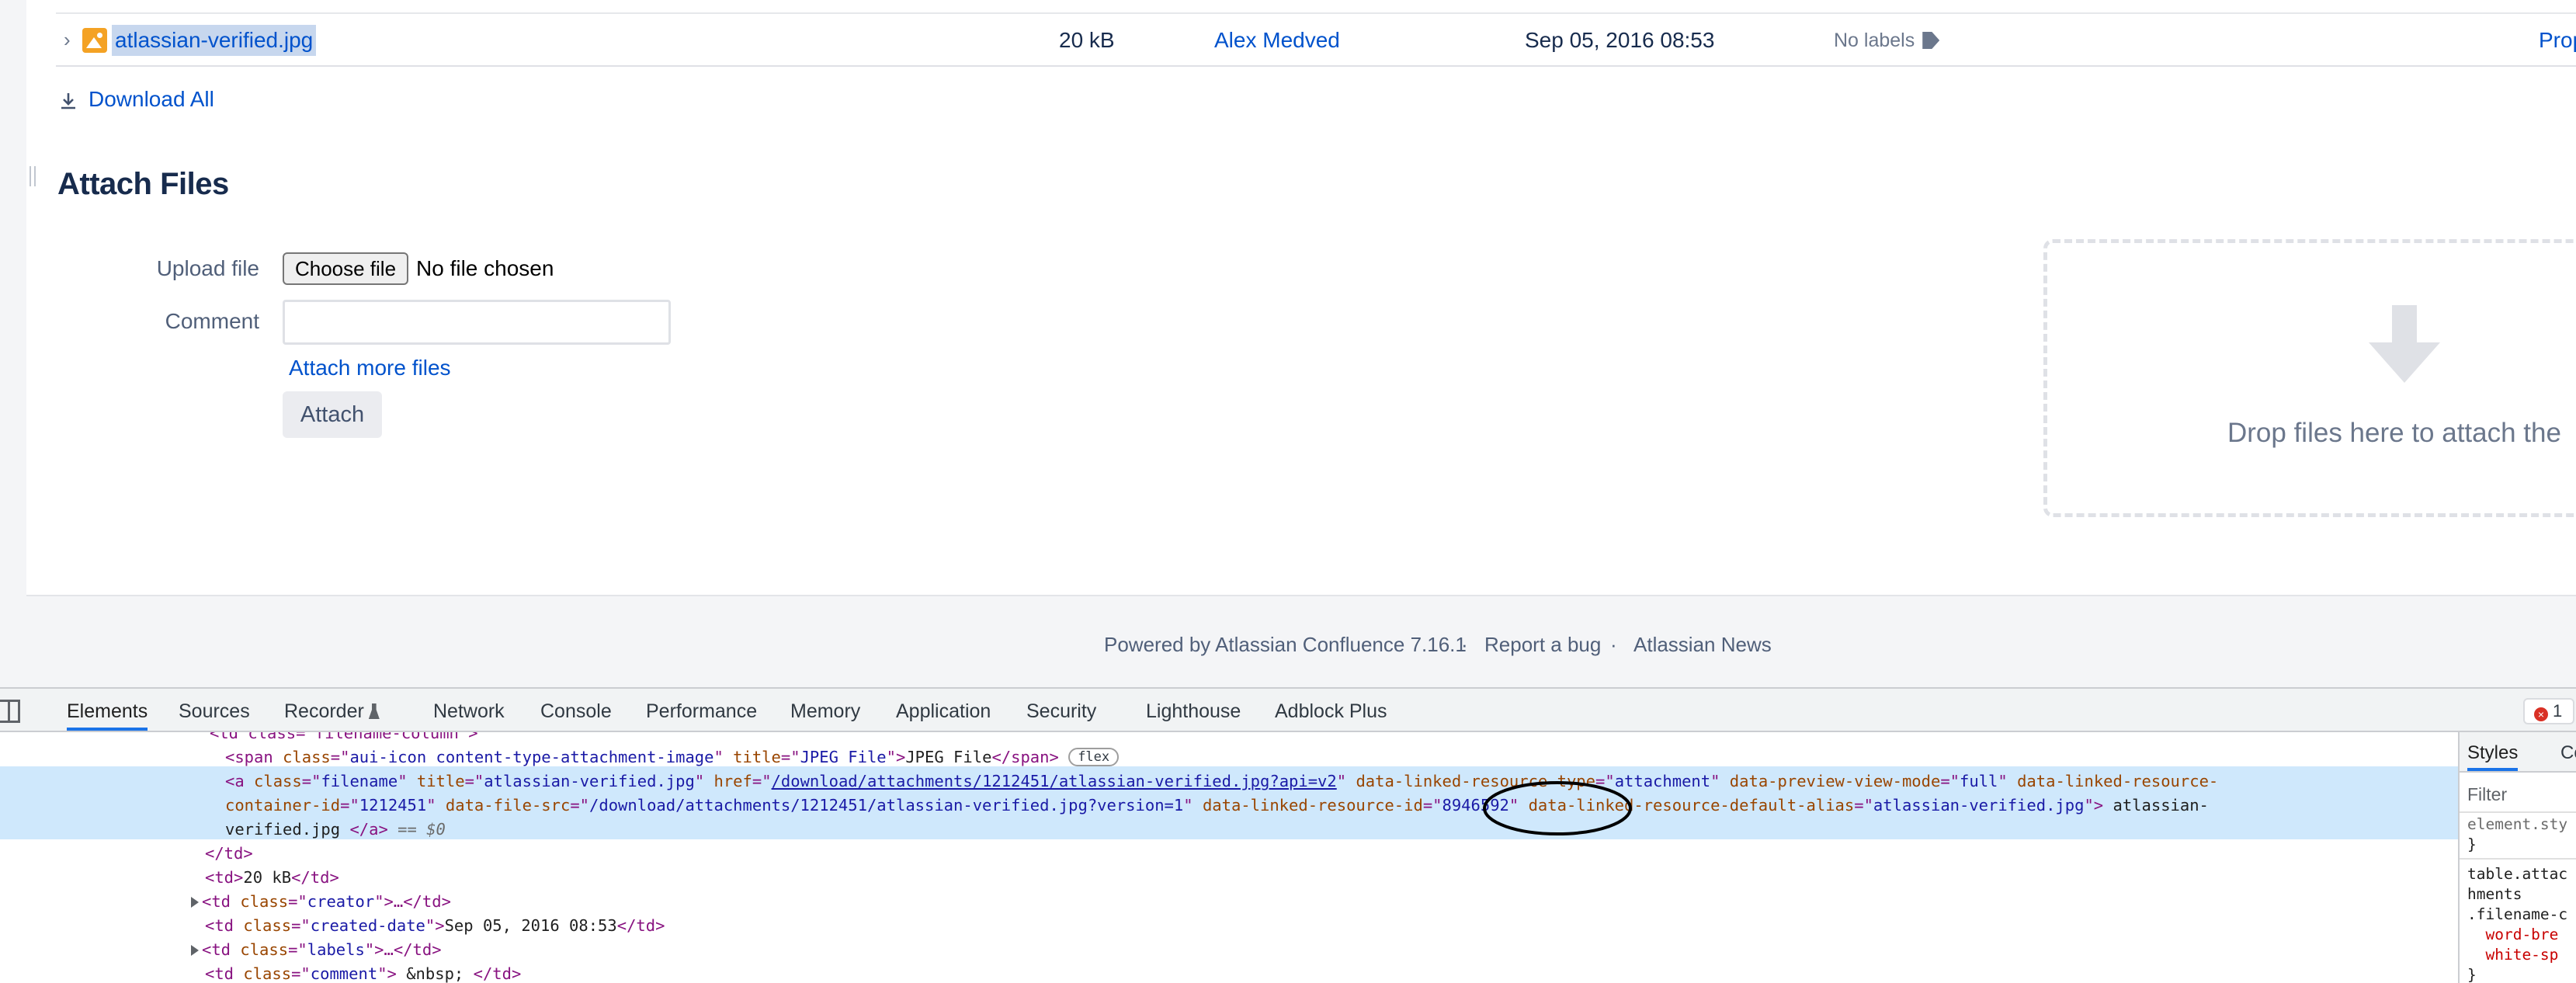 The width and height of the screenshot is (2576, 983). I want to click on sidebar-resize-handle, so click(33, 176).